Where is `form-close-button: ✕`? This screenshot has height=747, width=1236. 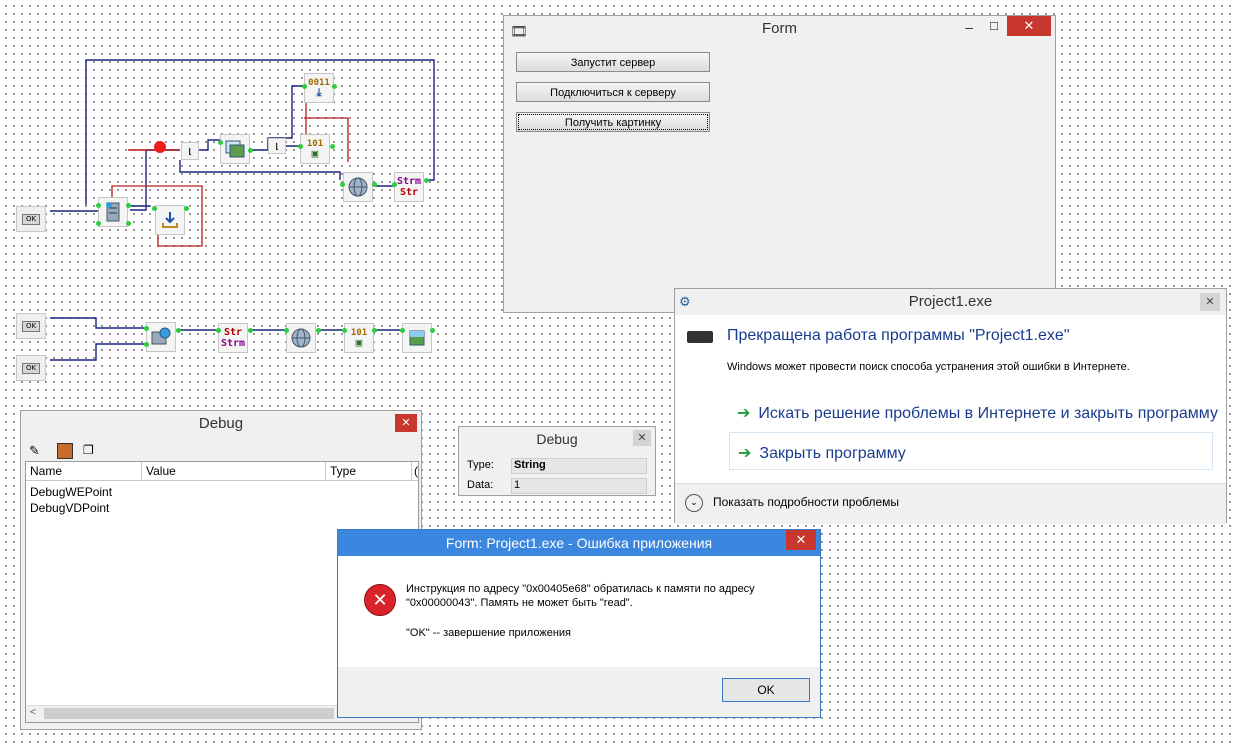 form-close-button: ✕ is located at coordinates (1029, 26).